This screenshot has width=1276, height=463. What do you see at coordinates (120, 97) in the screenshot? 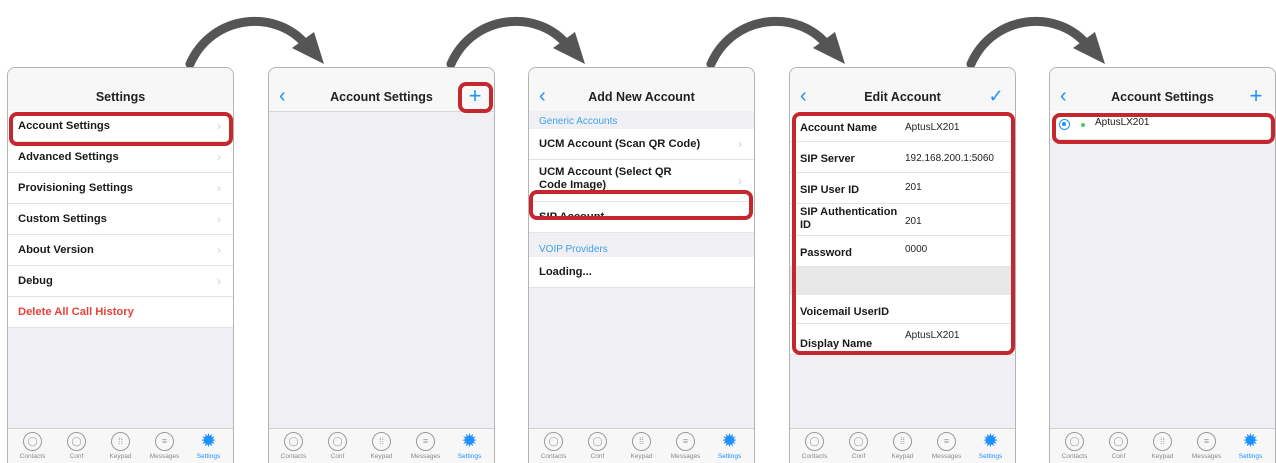
I see `page-title: Settings` at bounding box center [120, 97].